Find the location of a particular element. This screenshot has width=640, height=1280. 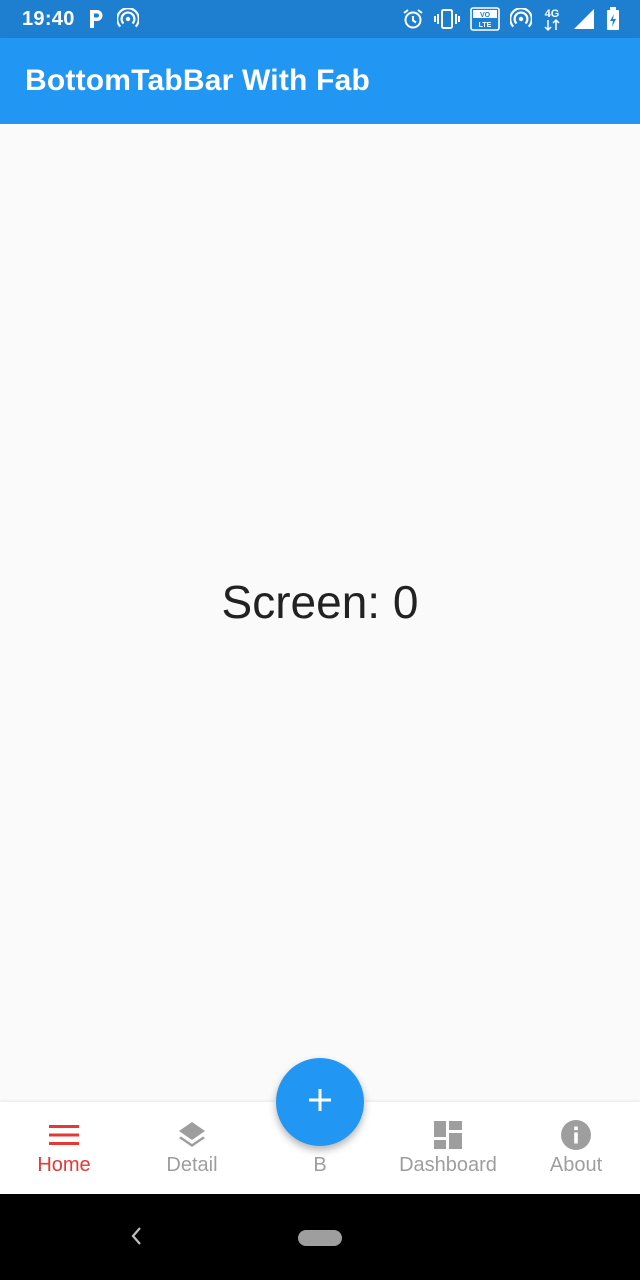

tab-dashboard: Dashboard is located at coordinates (448, 1148).